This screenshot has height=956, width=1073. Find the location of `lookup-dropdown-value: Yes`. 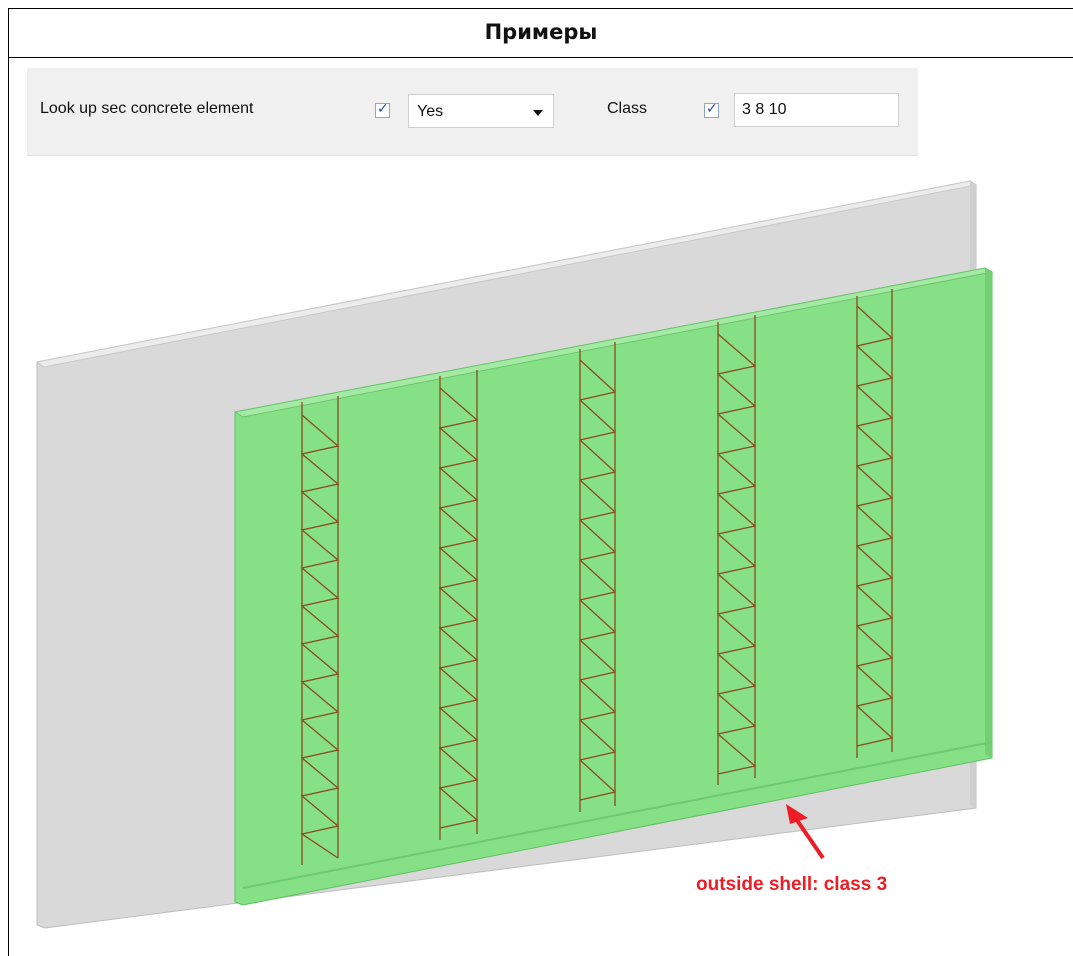

lookup-dropdown-value: Yes is located at coordinates (430, 111).